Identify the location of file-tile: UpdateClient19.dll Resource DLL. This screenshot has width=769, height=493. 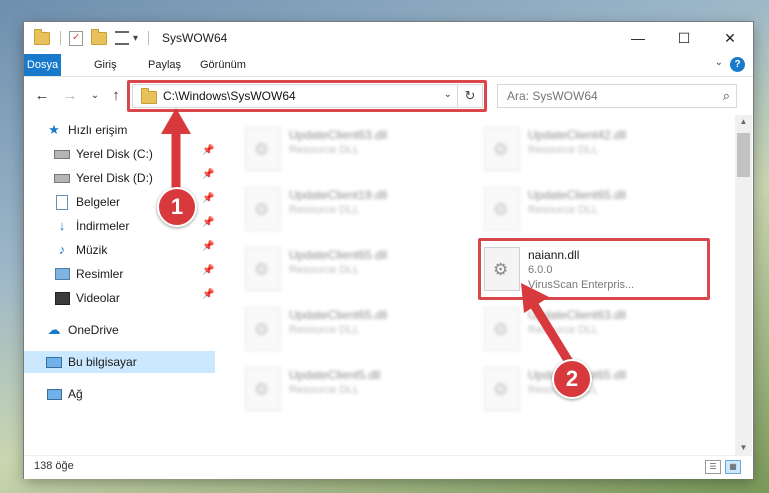
(355, 208).